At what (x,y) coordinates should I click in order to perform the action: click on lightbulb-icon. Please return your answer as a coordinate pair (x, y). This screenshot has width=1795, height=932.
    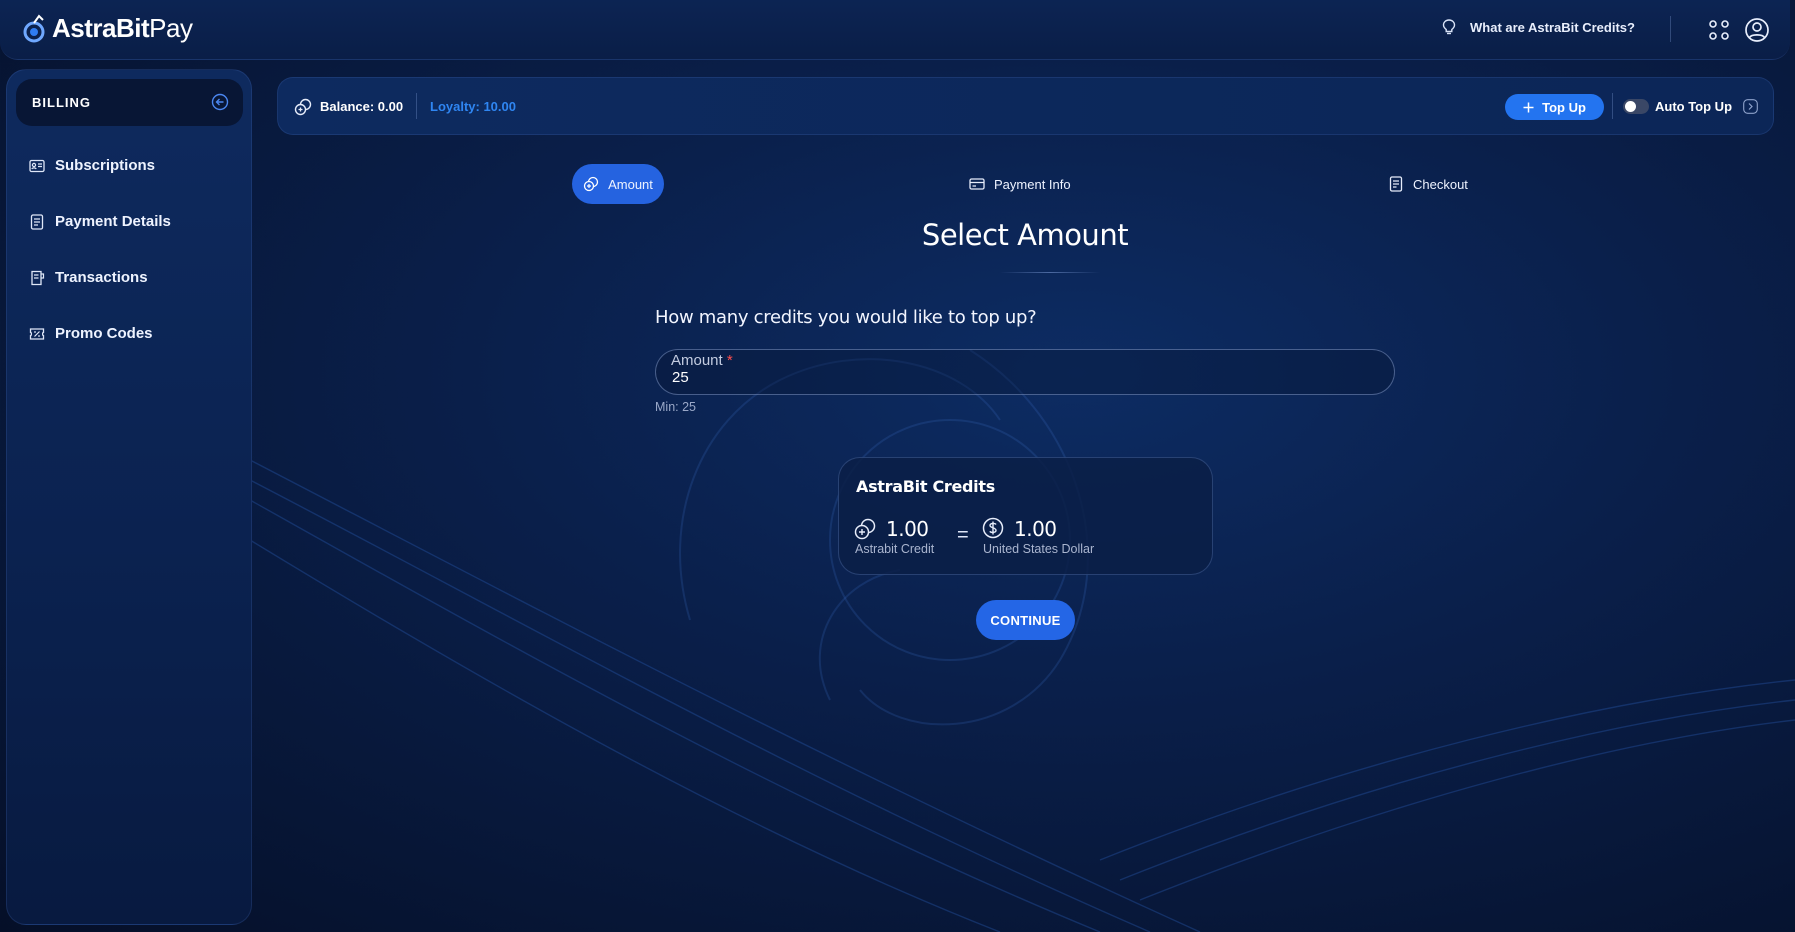
    Looking at the image, I should click on (1449, 27).